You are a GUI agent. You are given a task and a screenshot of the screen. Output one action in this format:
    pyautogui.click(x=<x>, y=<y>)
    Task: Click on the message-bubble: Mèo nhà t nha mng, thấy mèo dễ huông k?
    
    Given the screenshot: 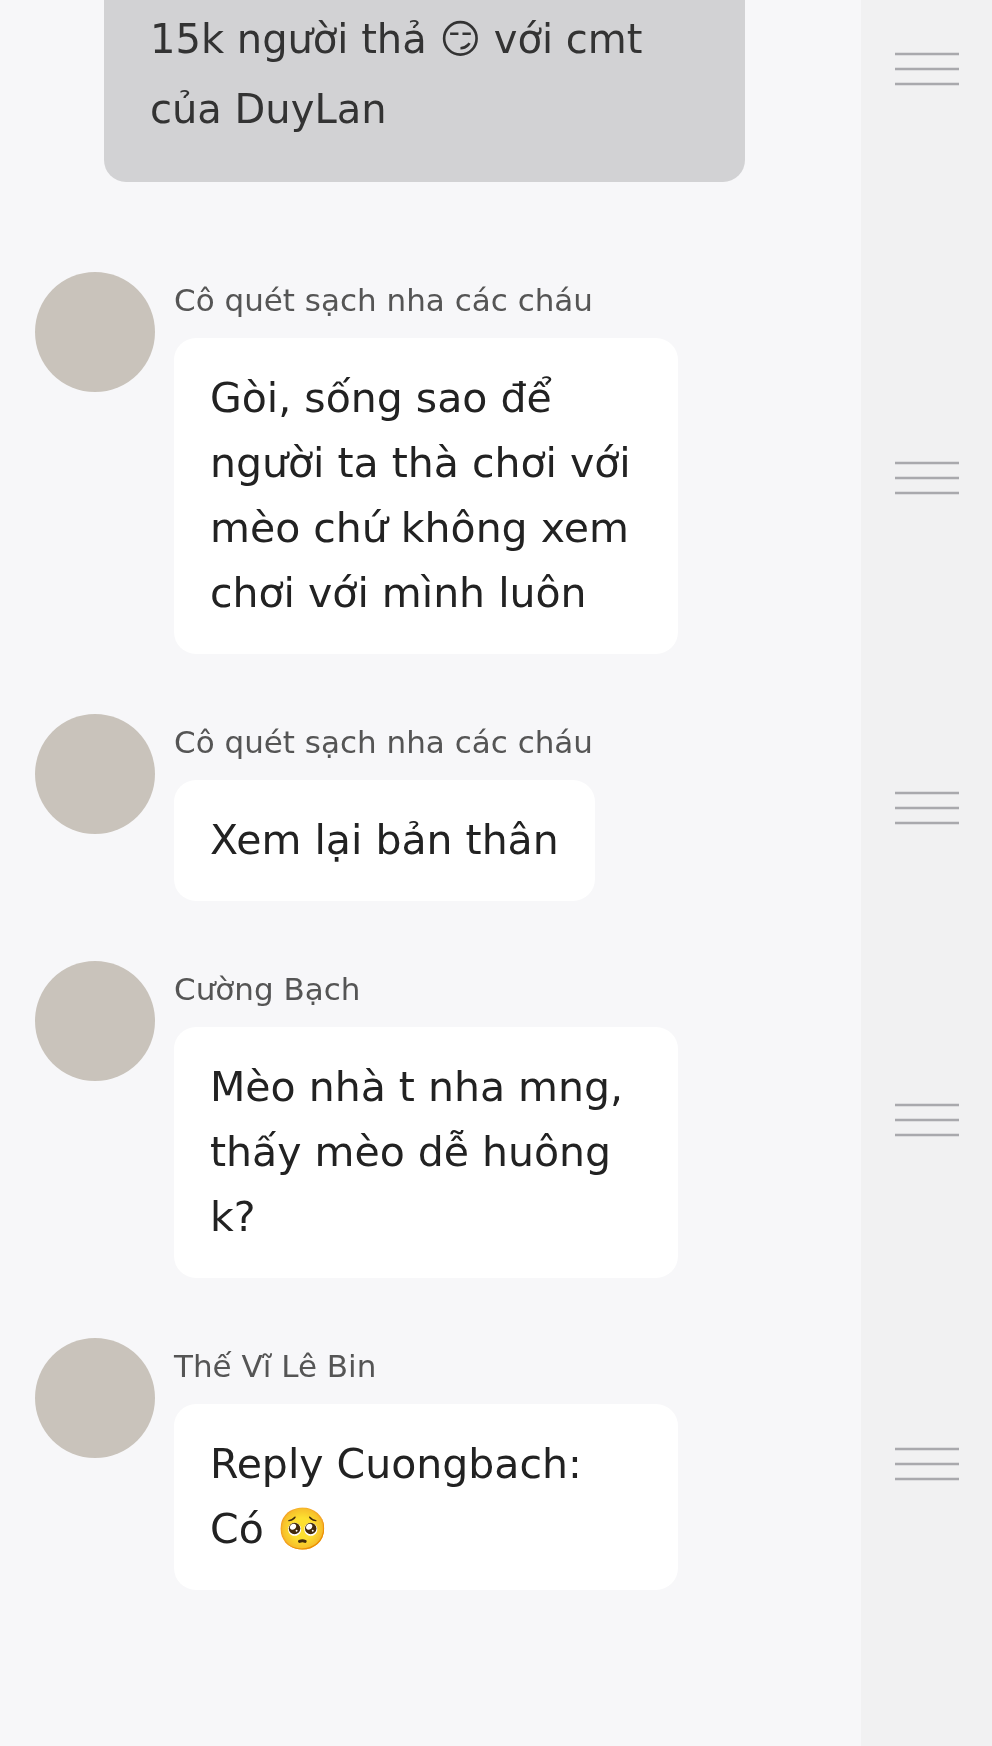 What is the action you would take?
    pyautogui.click(x=426, y=1152)
    